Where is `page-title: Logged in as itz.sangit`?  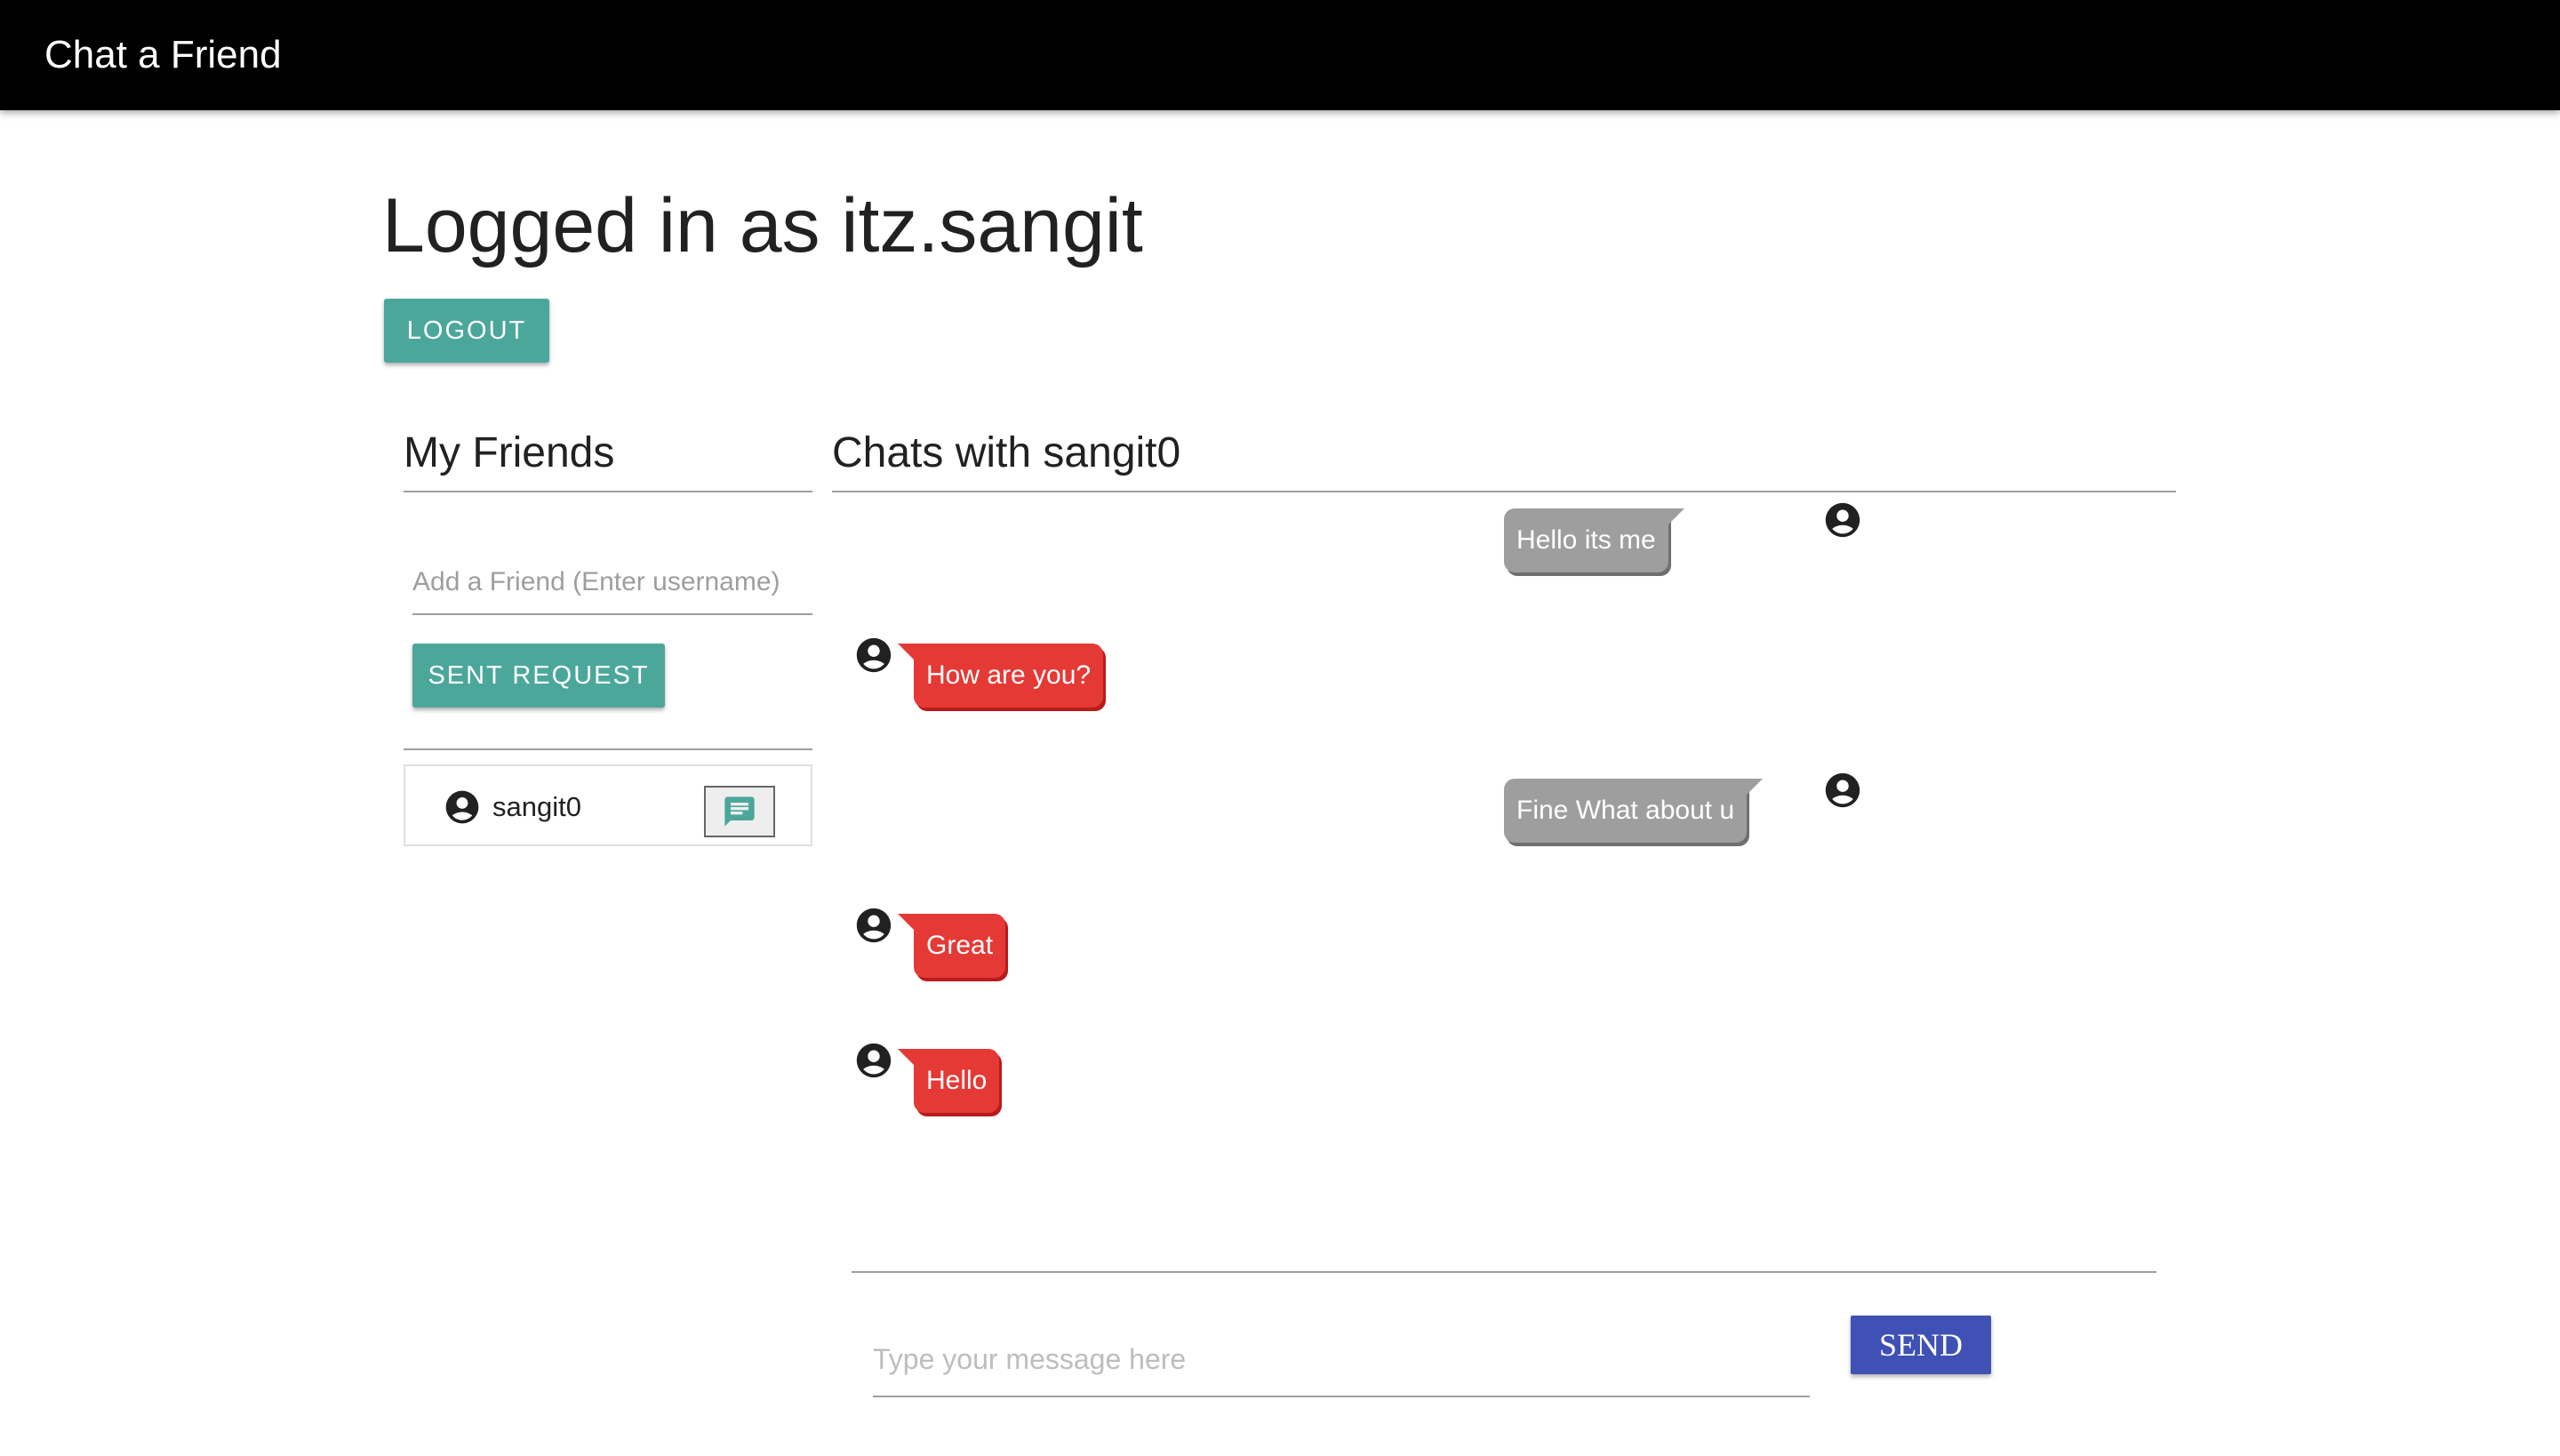
page-title: Logged in as itz.sangit is located at coordinates (762, 225).